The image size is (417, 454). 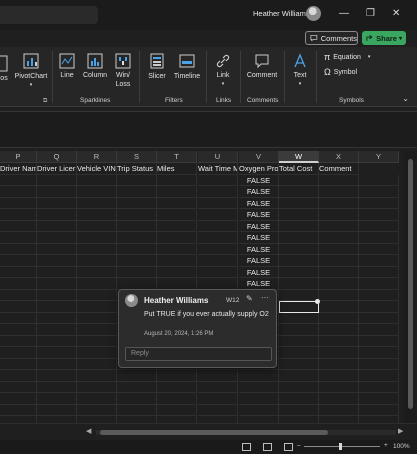 What do you see at coordinates (344, 13) in the screenshot?
I see `minimize-icon: —` at bounding box center [344, 13].